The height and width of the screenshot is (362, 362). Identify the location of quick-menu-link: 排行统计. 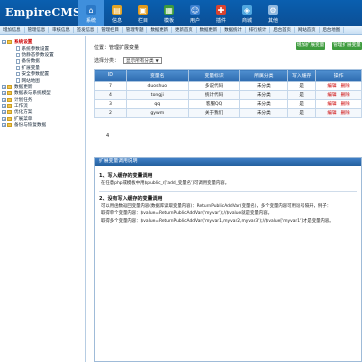
(258, 30).